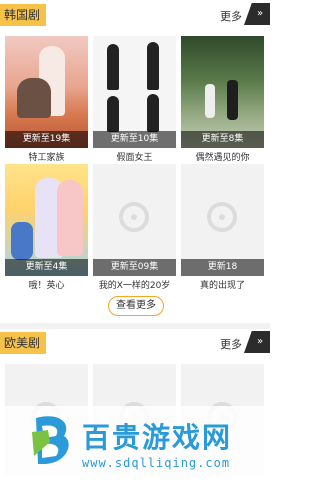 This screenshot has height=480, width=320. What do you see at coordinates (135, 326) in the screenshot?
I see `section-divider` at bounding box center [135, 326].